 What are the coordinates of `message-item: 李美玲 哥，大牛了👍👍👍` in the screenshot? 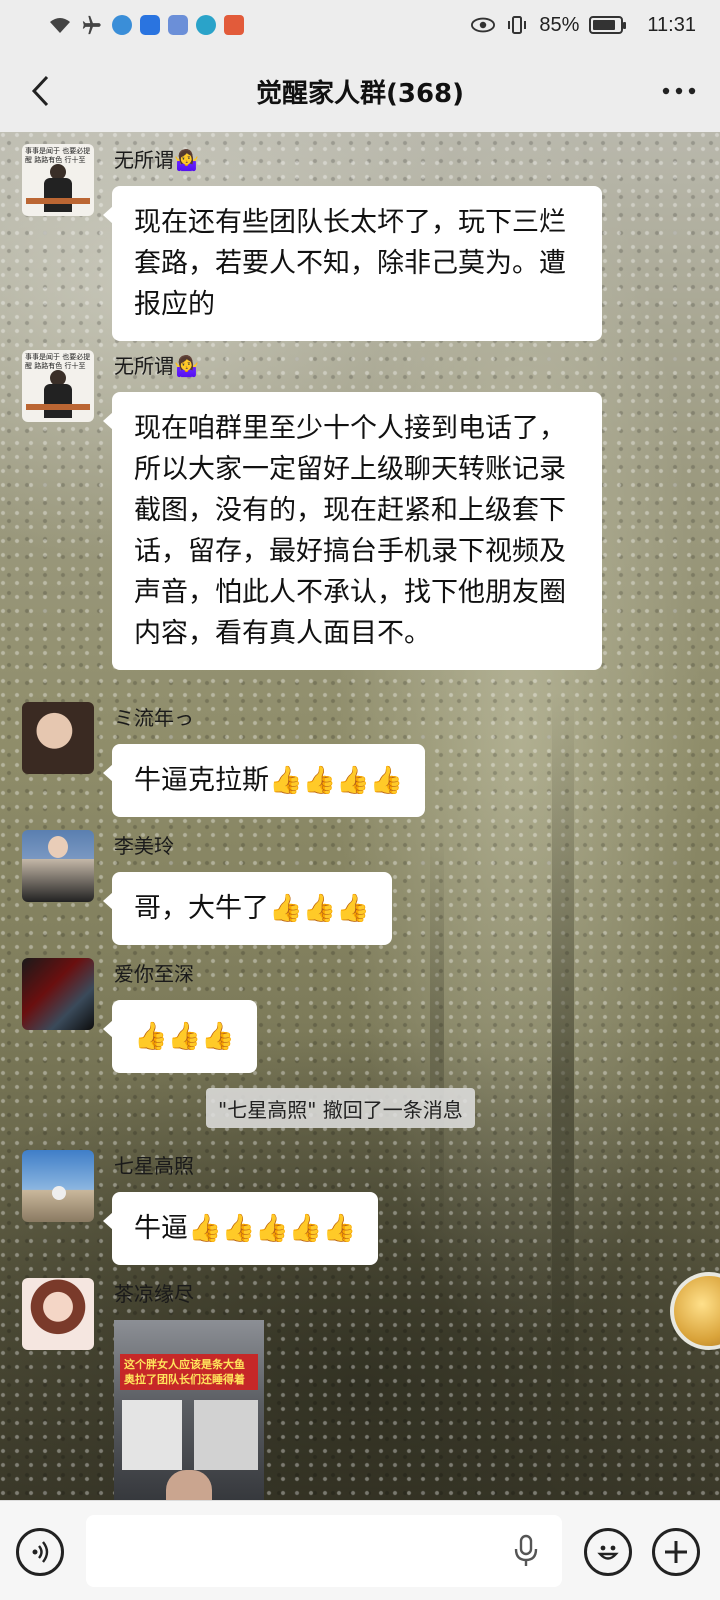 It's located at (362, 890).